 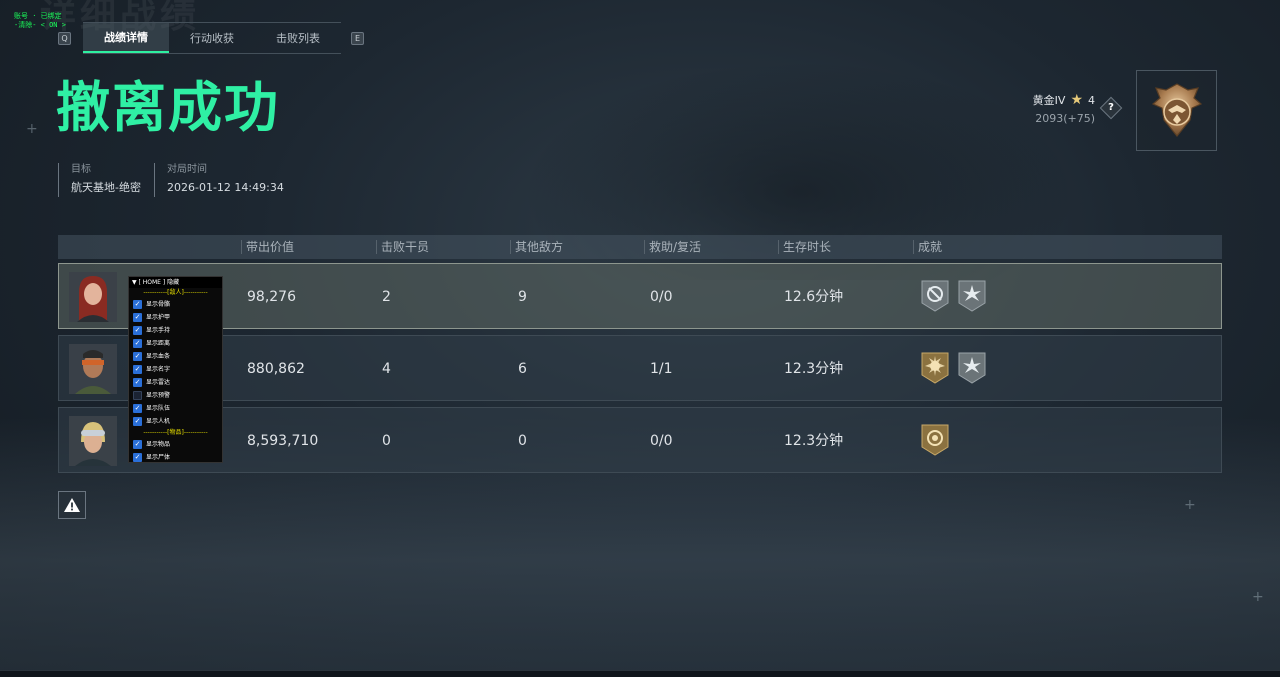 What do you see at coordinates (175, 382) in the screenshot?
I see `overlay-option: ✓ 显示雷达` at bounding box center [175, 382].